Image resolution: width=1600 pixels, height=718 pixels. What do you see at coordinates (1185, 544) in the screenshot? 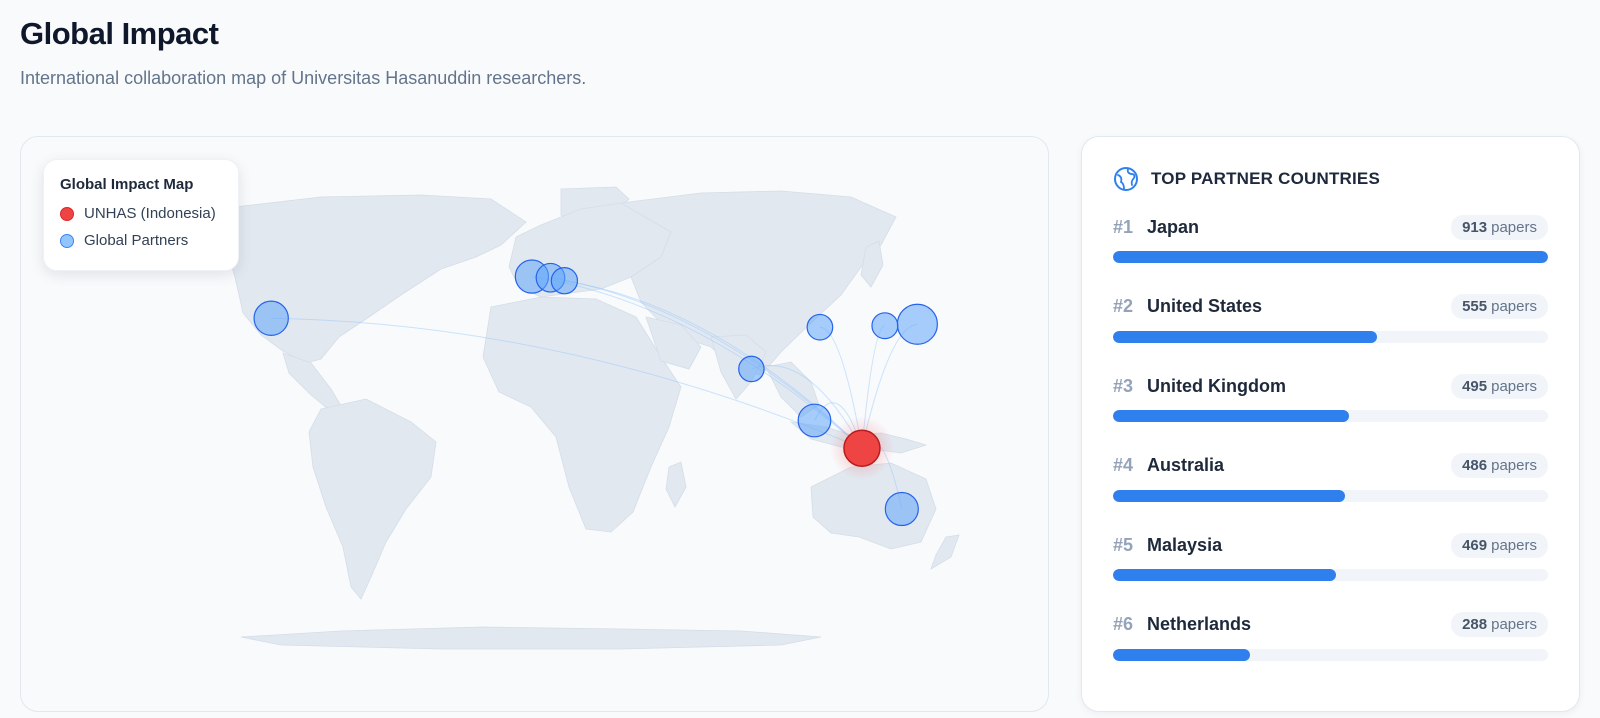
I see `rank-country: Malaysia` at bounding box center [1185, 544].